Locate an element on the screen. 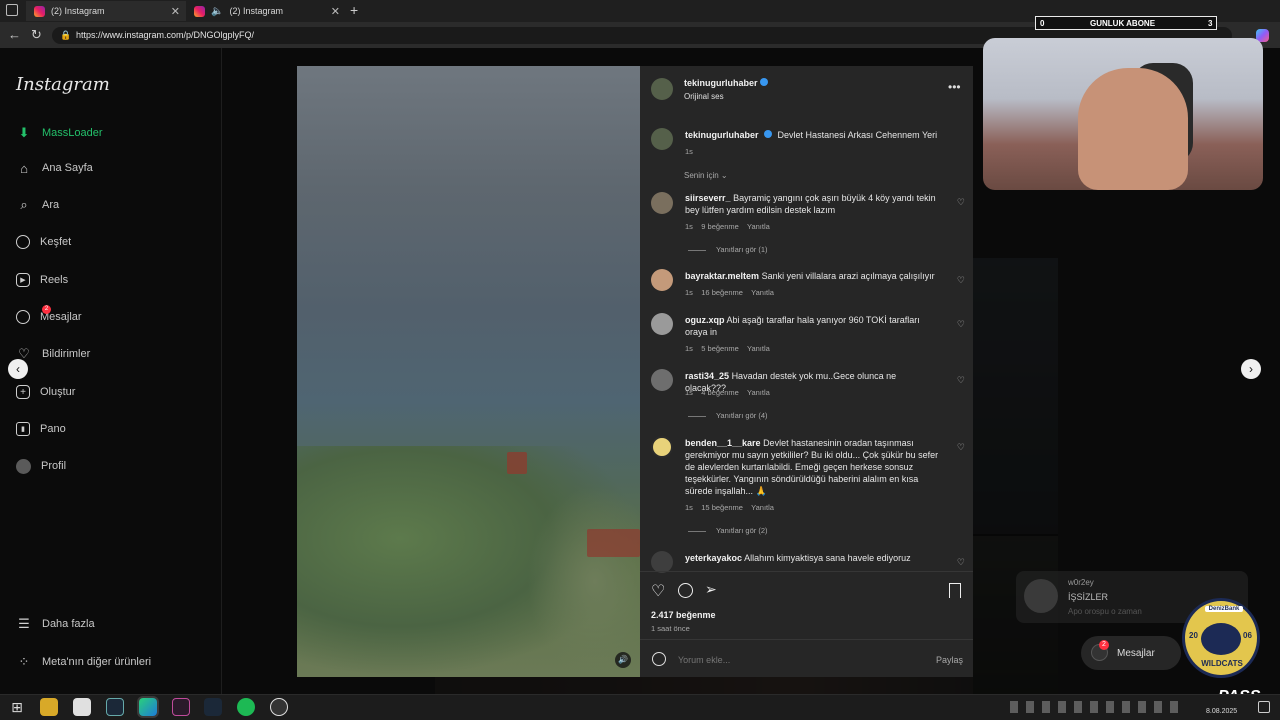 The image size is (1280, 720). clock-date: 8.08.2025 is located at coordinates (1222, 711).